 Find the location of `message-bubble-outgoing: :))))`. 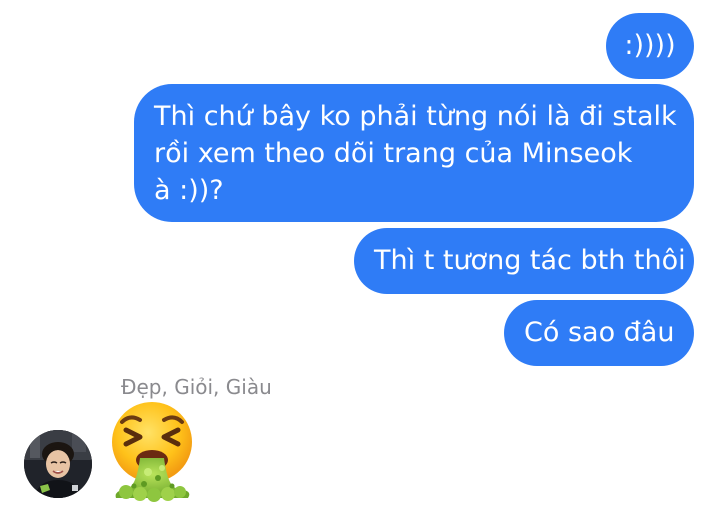

message-bubble-outgoing: :)))) is located at coordinates (650, 46).